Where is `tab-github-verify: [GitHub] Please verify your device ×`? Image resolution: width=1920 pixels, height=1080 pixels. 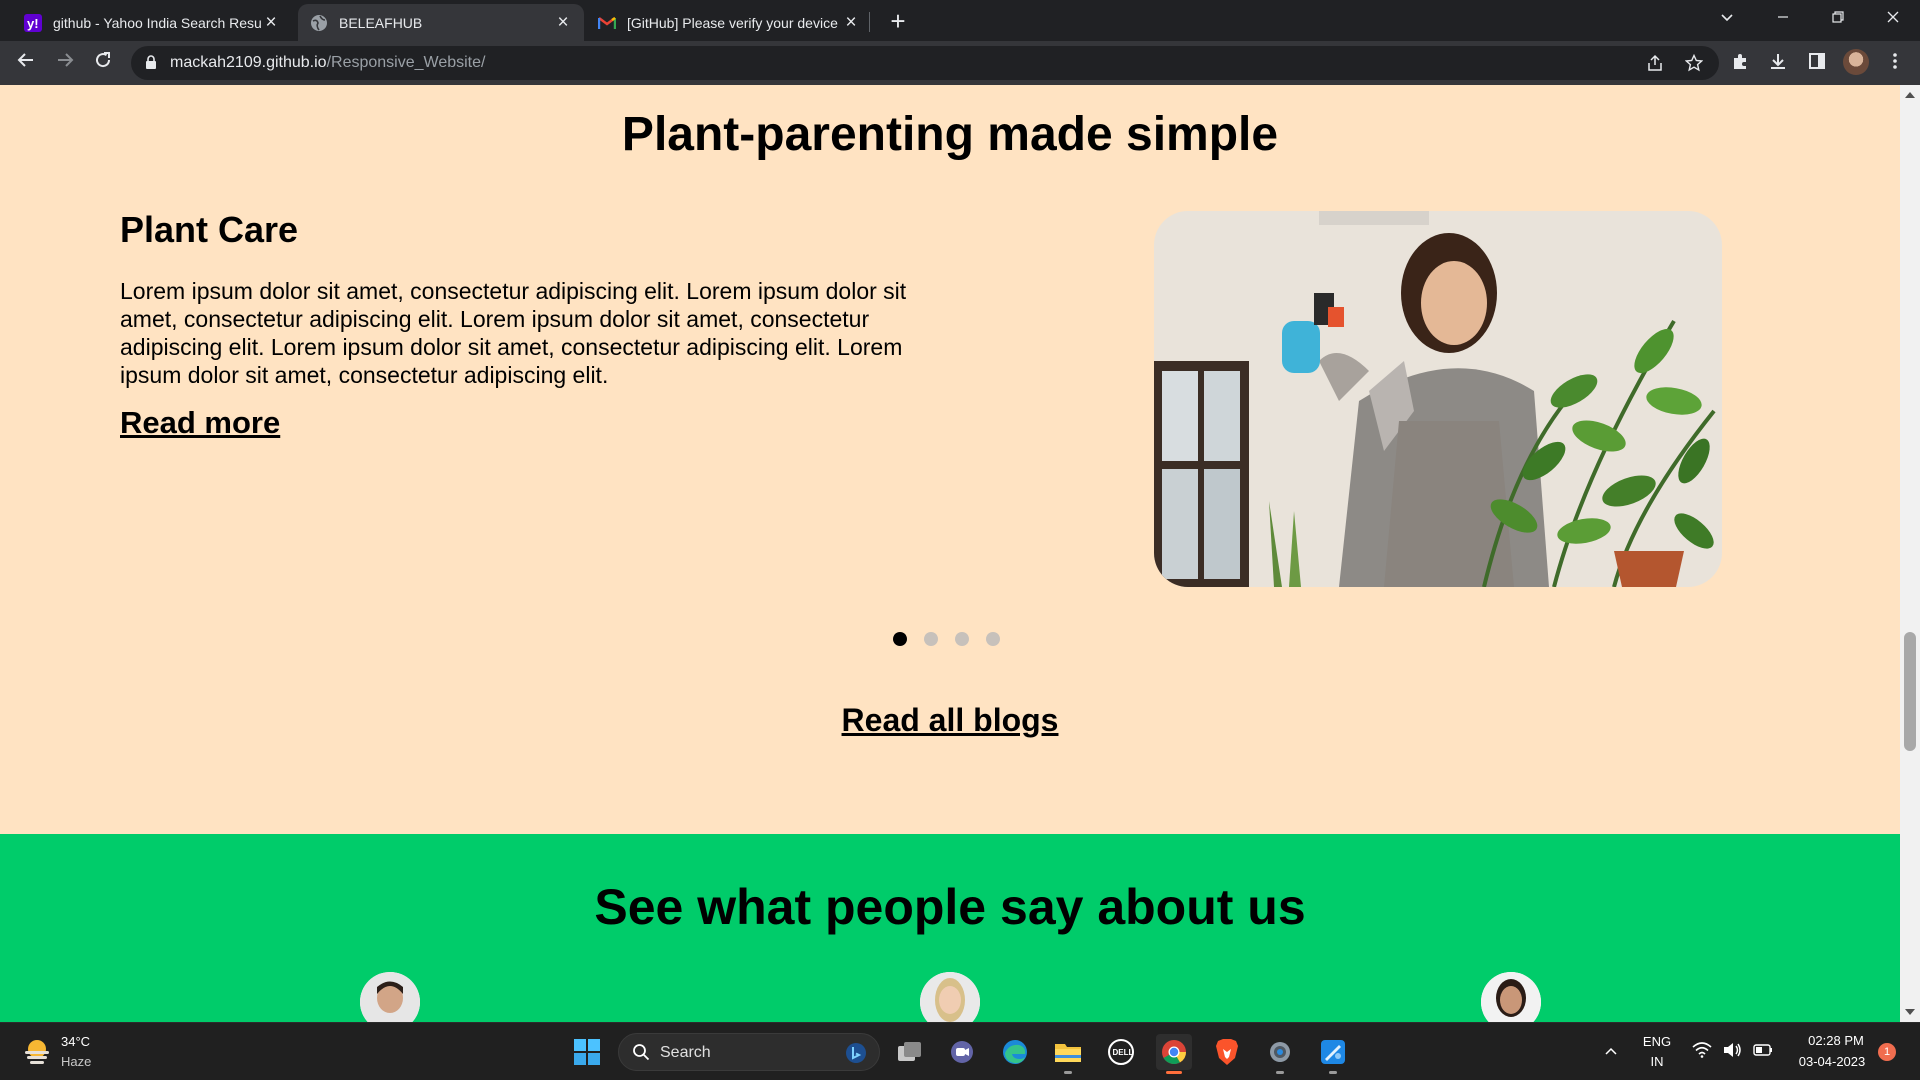
tab-github-verify: [GitHub] Please verify your device × is located at coordinates (729, 22).